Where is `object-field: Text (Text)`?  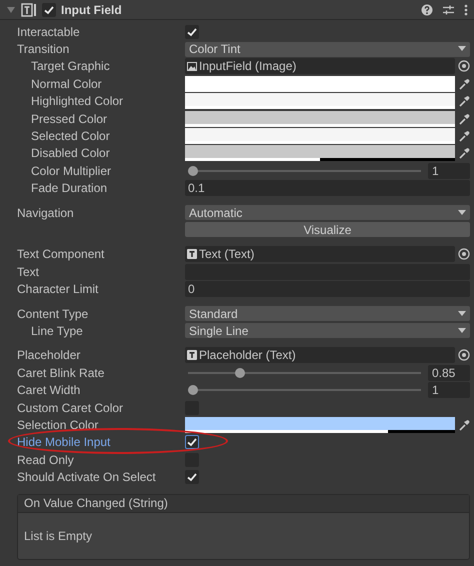
object-field: Text (Text) is located at coordinates (320, 254).